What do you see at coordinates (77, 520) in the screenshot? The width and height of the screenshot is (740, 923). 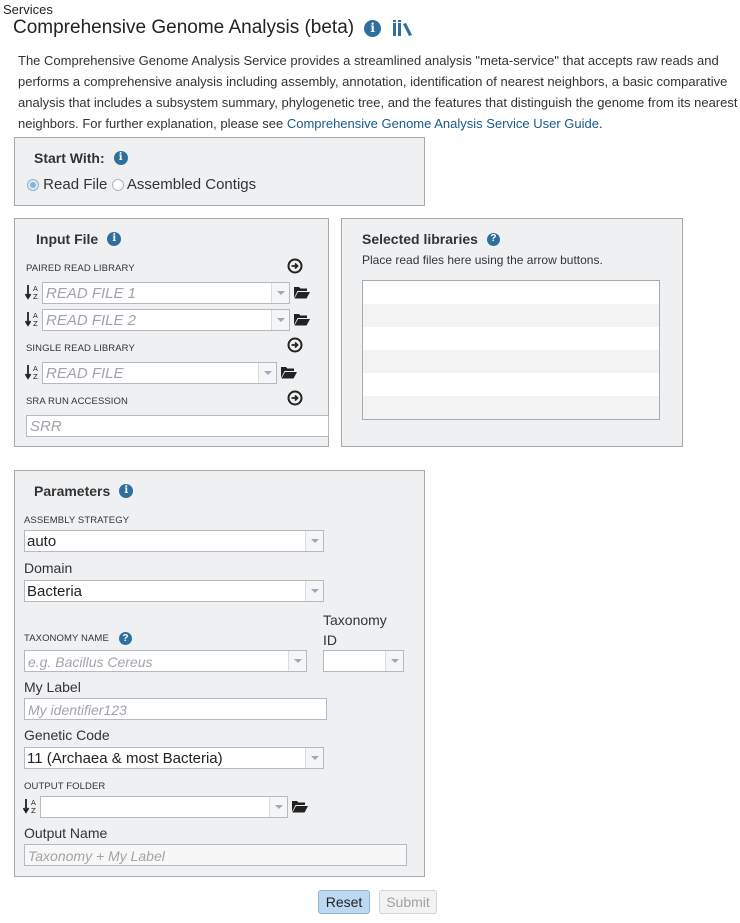 I see `assembly-strategy-label: ASSEMBLY STRATEGY` at bounding box center [77, 520].